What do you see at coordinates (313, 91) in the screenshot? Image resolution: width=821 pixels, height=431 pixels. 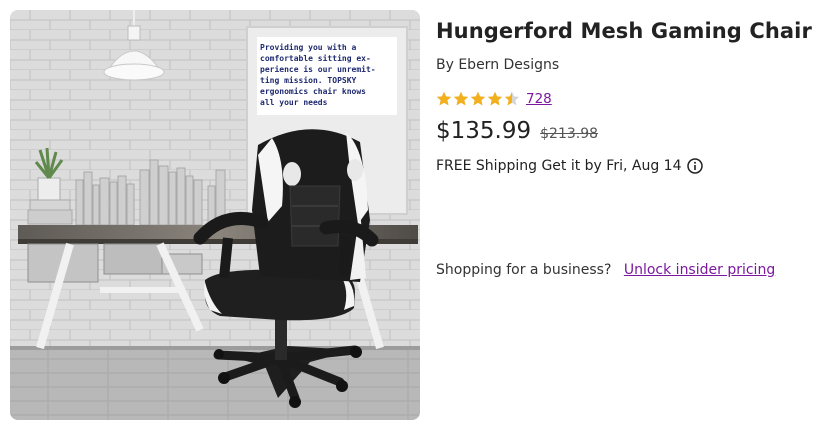 I see `poster-line: ergonomics chair knows` at bounding box center [313, 91].